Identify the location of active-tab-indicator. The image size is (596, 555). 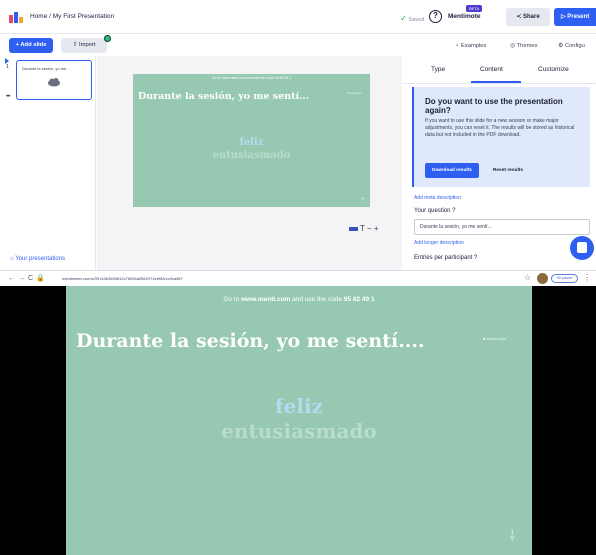
(496, 82).